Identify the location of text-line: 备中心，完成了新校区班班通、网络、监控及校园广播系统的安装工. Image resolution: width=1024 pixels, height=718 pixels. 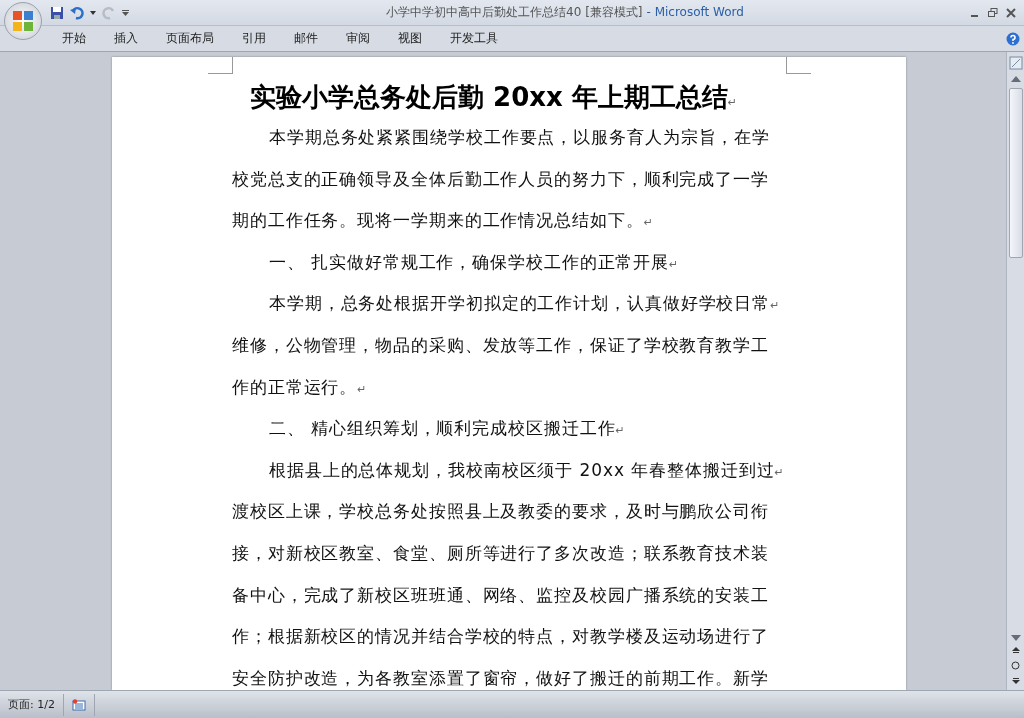
(500, 595).